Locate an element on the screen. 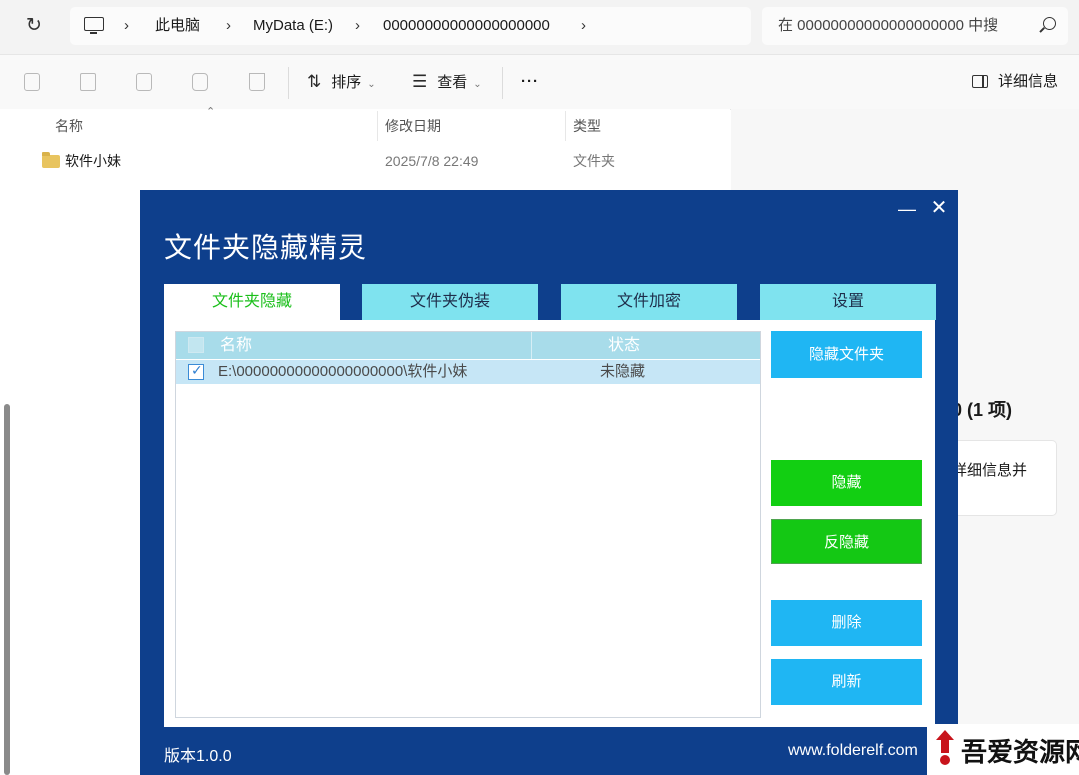  website-link: www.folderelf.com is located at coordinates (853, 751).